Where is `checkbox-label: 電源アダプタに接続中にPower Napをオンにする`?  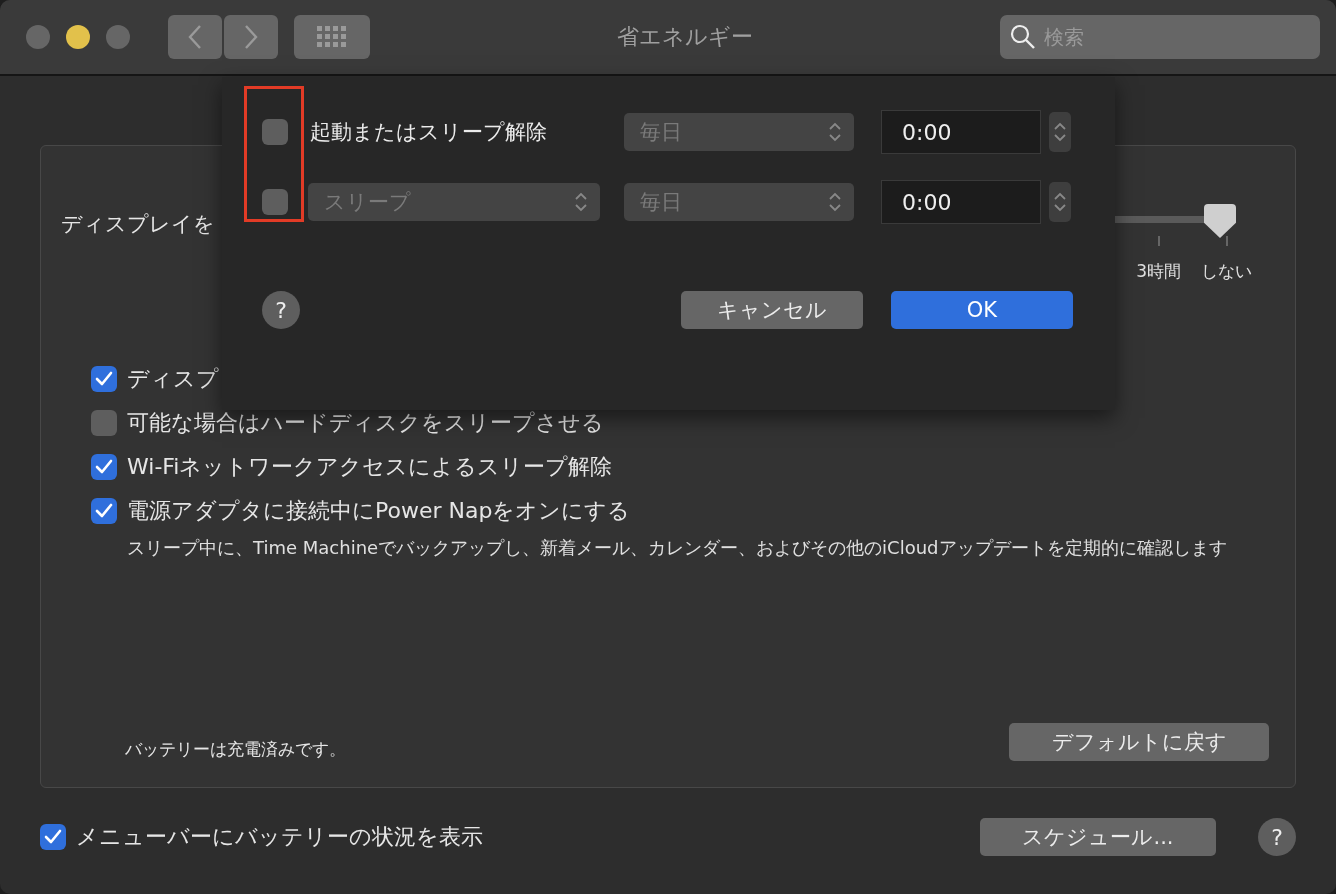
checkbox-label: 電源アダプタに接続中にPower Napをオンにする is located at coordinates (379, 511).